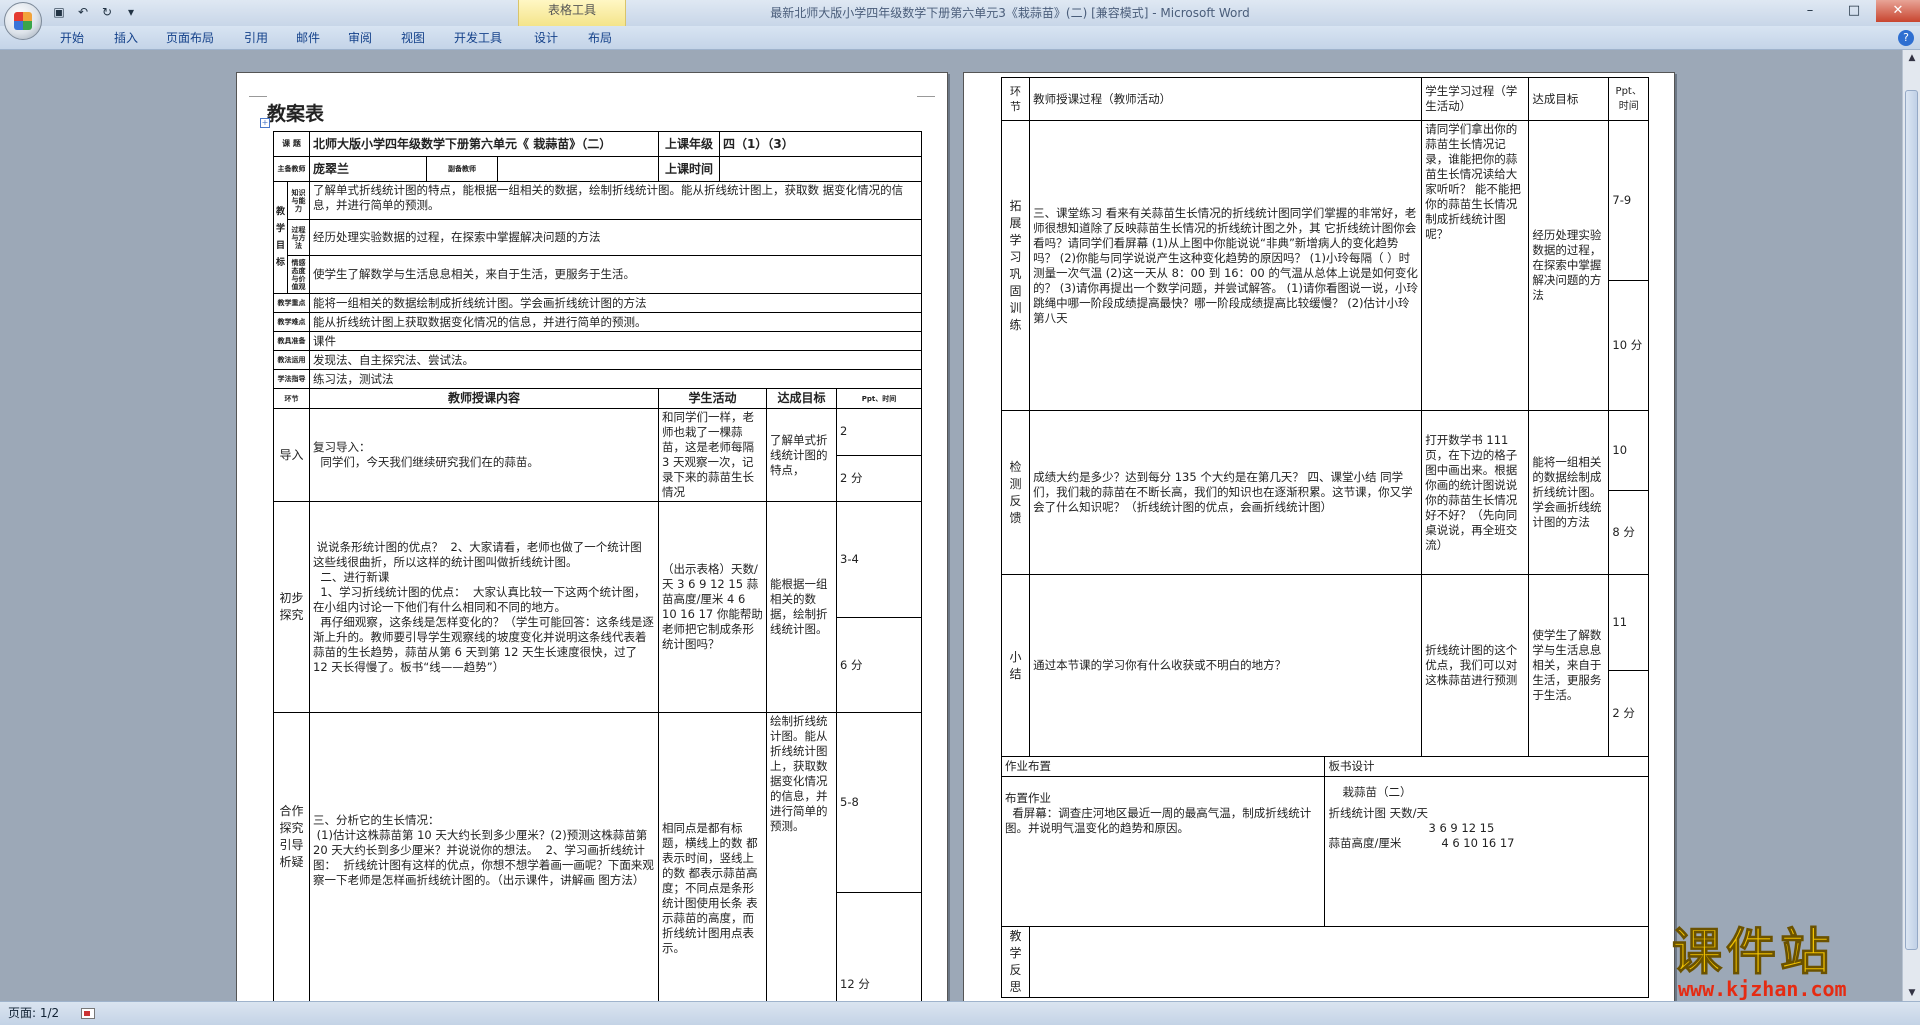 The height and width of the screenshot is (1025, 1920). What do you see at coordinates (802, 398) in the screenshot?
I see `goal-header: 达成目标` at bounding box center [802, 398].